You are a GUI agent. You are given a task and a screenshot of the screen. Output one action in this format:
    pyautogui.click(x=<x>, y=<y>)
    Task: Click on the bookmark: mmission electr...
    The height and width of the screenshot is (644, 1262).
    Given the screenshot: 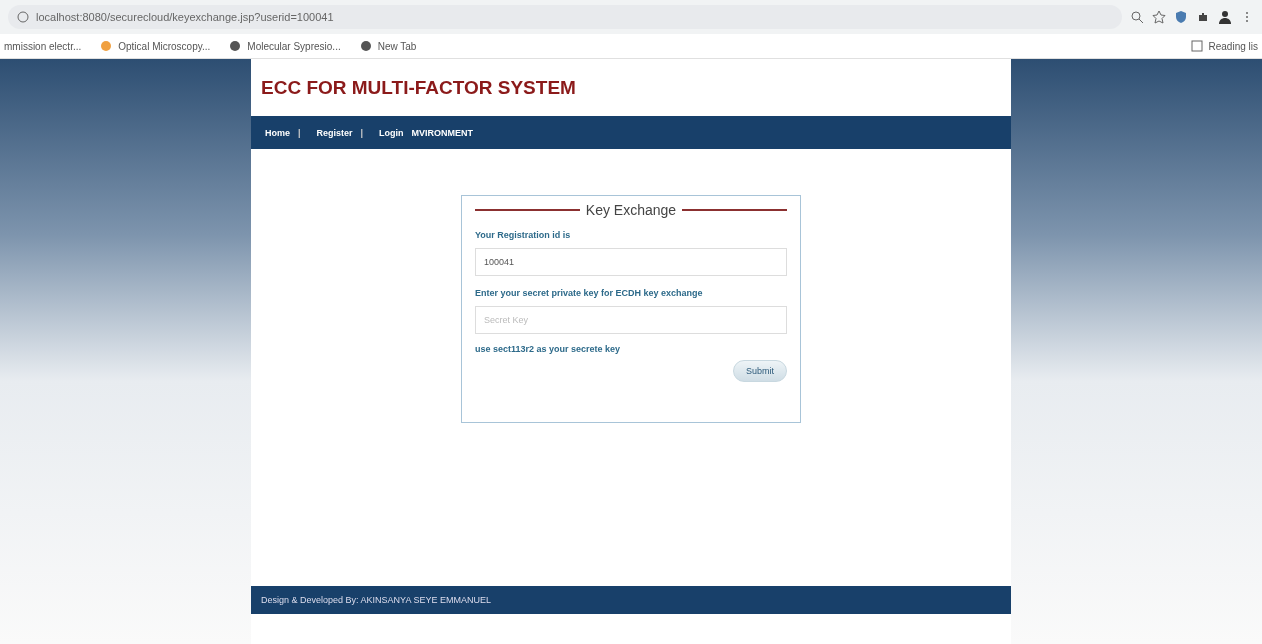 What is the action you would take?
    pyautogui.click(x=43, y=46)
    